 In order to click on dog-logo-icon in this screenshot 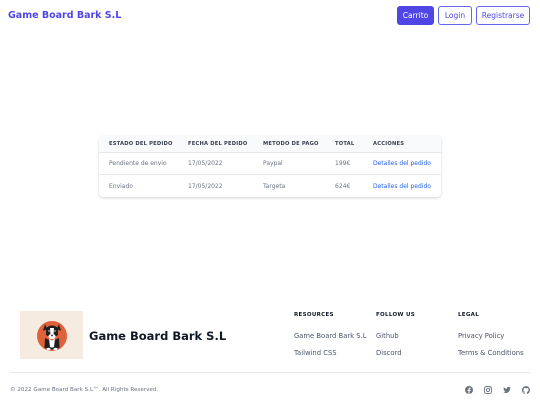, I will do `click(51, 336)`.